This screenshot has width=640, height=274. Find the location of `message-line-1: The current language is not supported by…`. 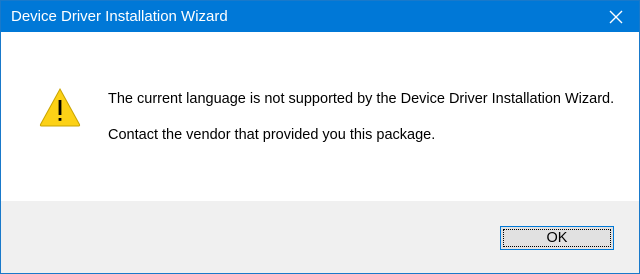

message-line-1: The current language is not supported by… is located at coordinates (361, 99).